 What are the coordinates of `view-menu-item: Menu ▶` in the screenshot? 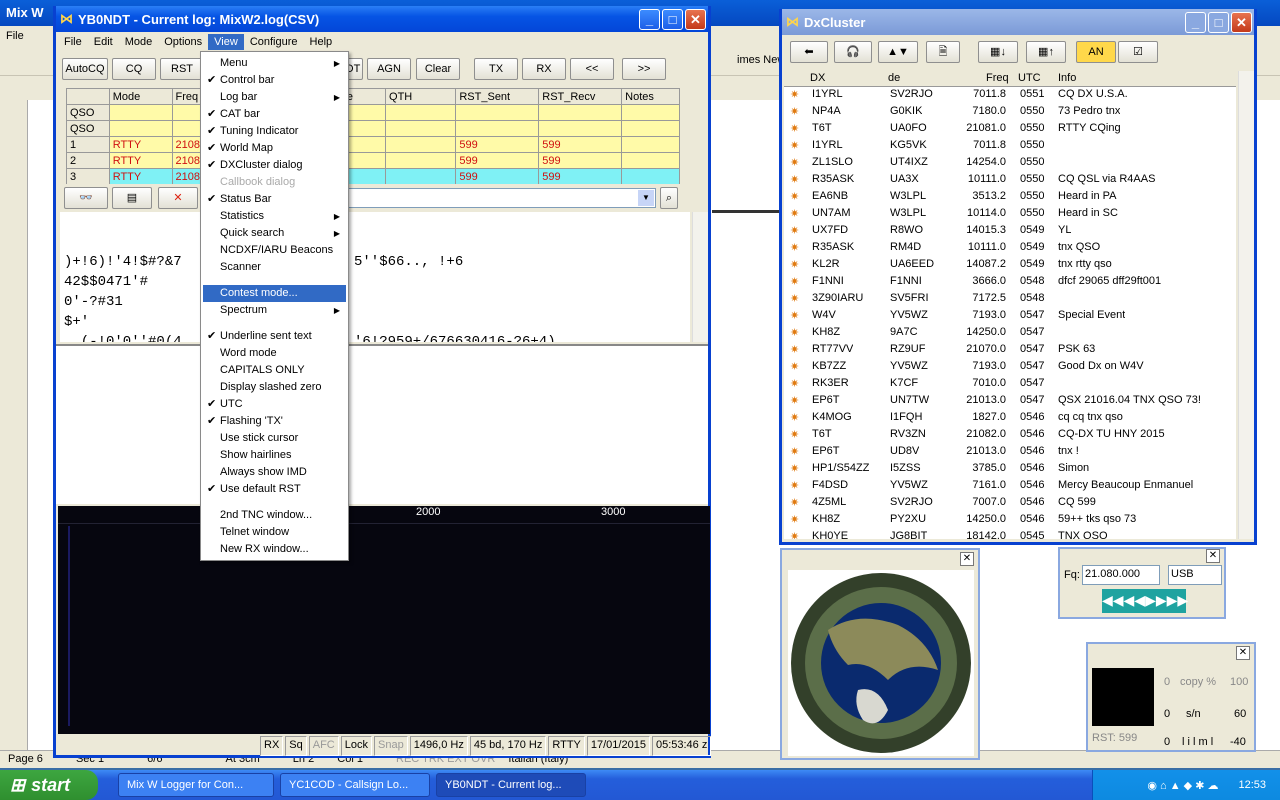 It's located at (274, 63).